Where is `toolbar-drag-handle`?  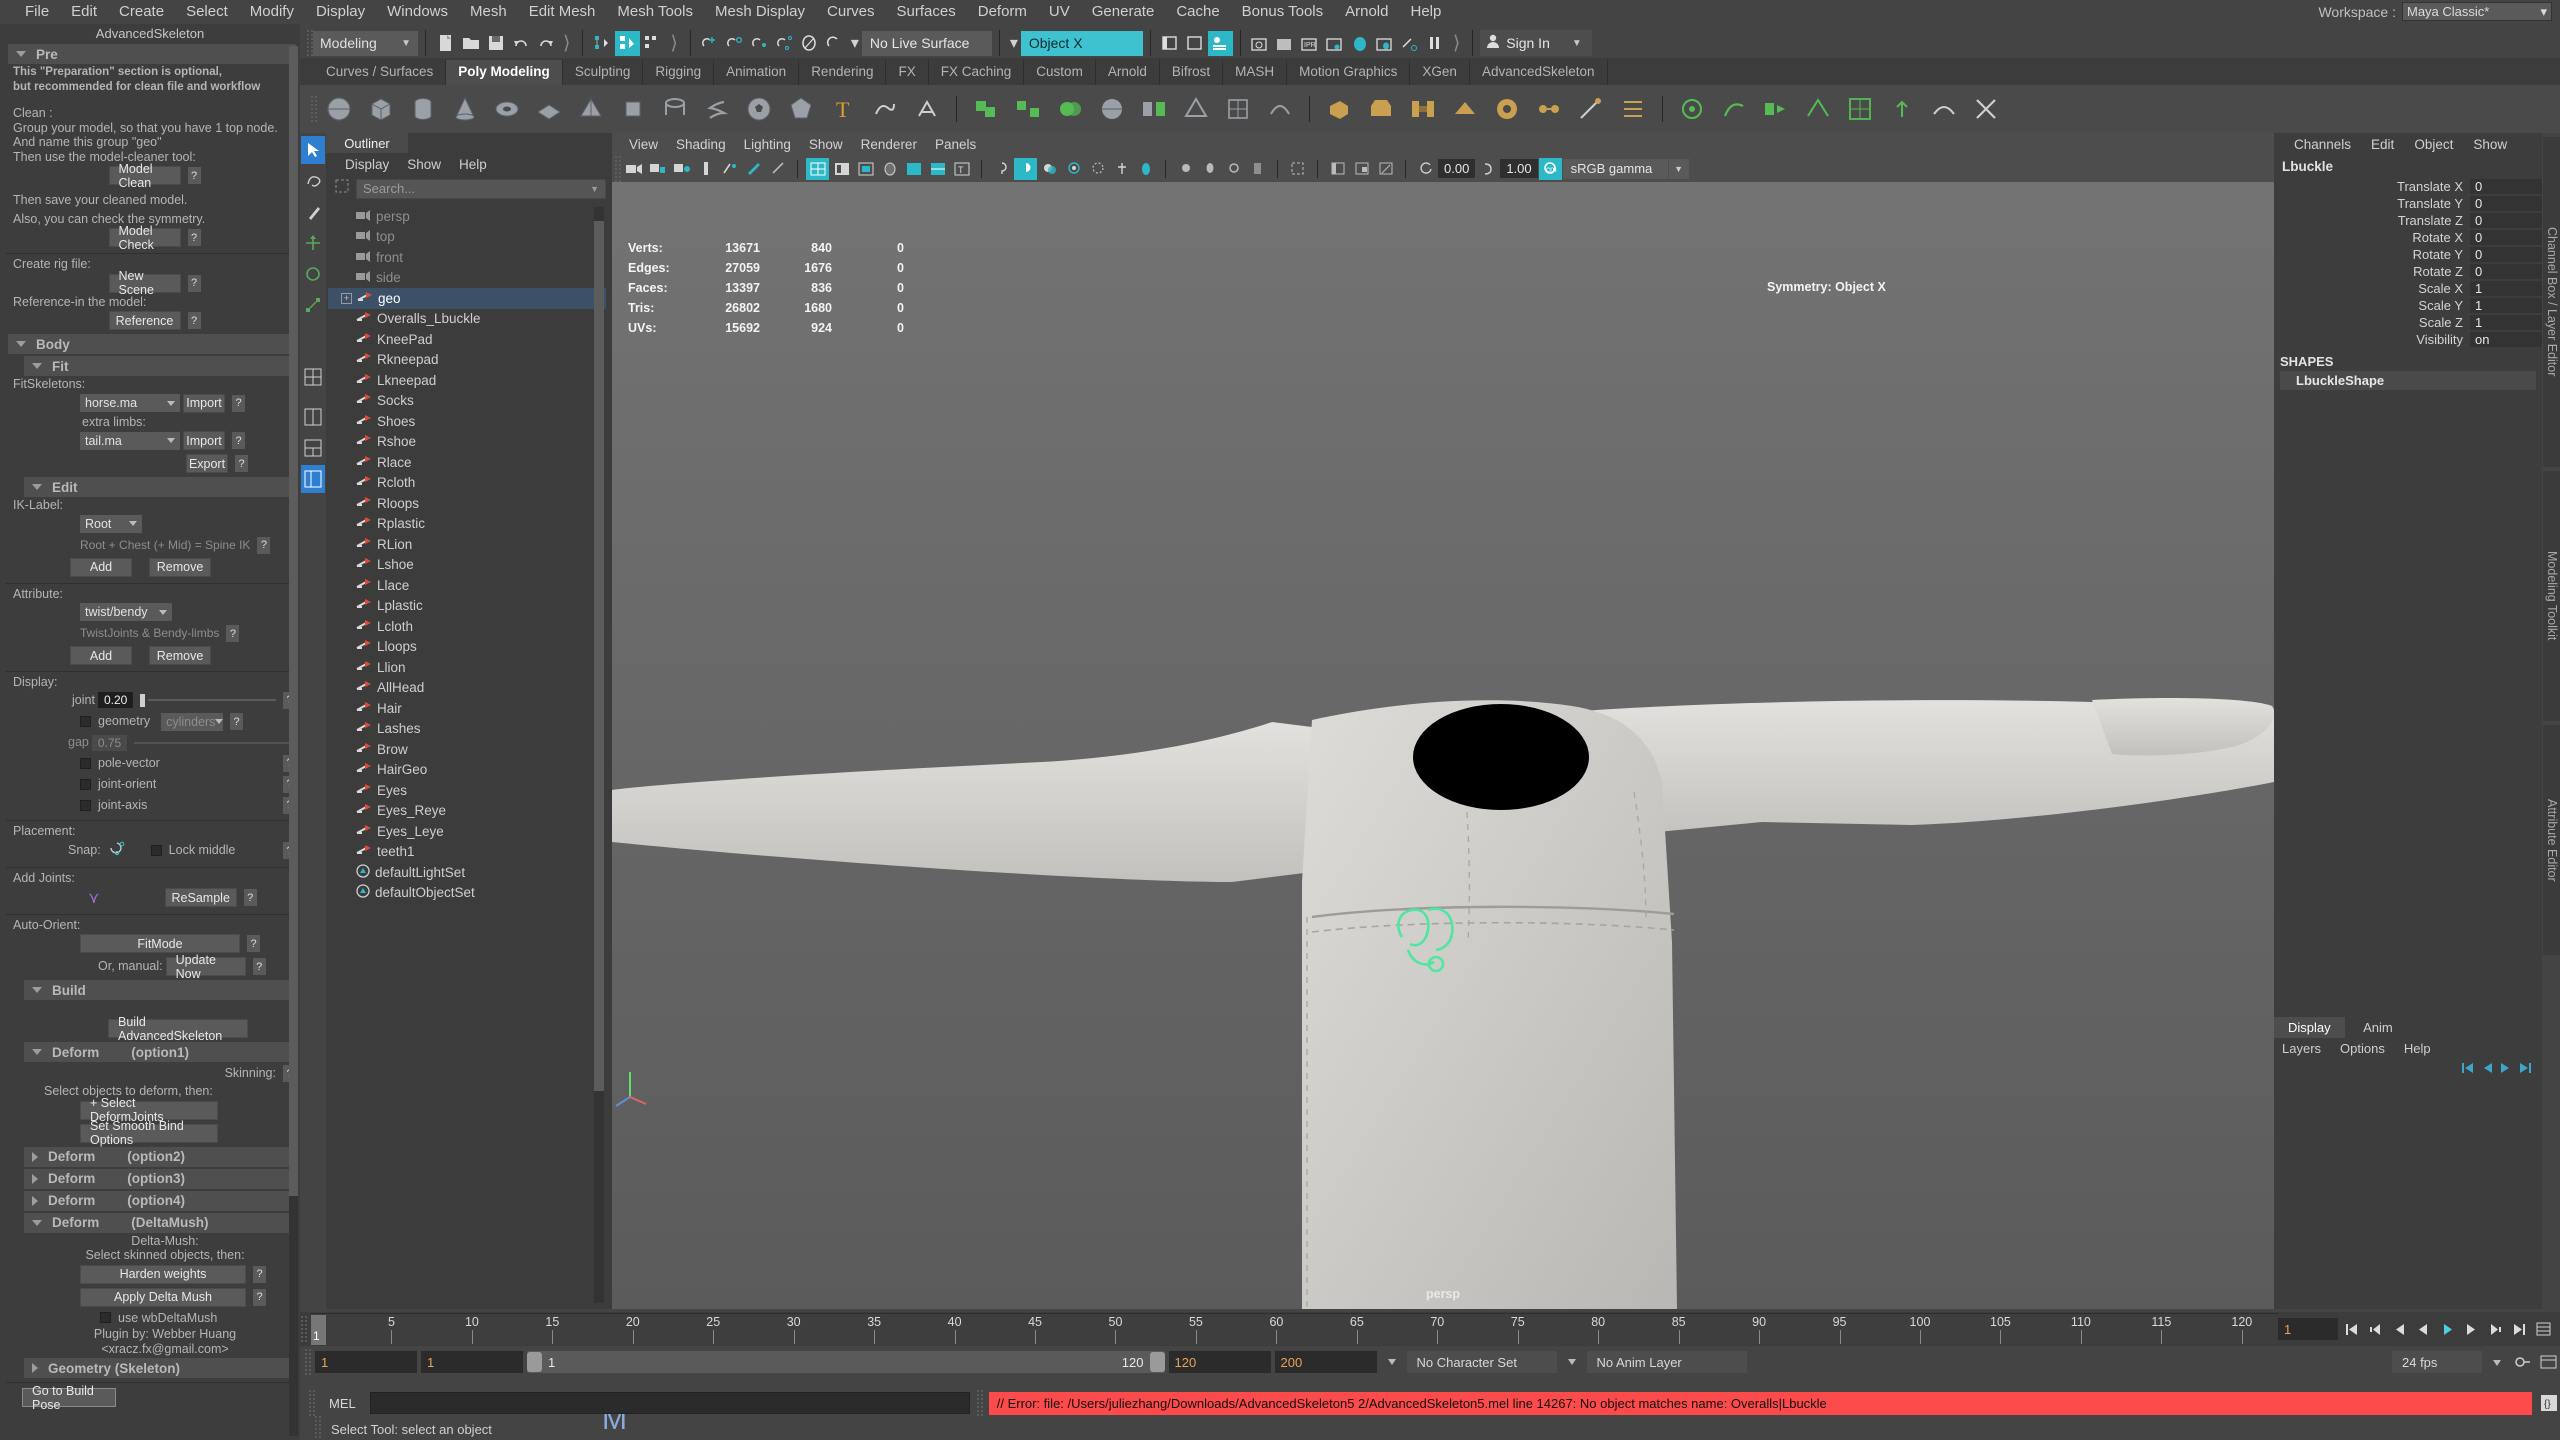
toolbar-drag-handle is located at coordinates (309, 43).